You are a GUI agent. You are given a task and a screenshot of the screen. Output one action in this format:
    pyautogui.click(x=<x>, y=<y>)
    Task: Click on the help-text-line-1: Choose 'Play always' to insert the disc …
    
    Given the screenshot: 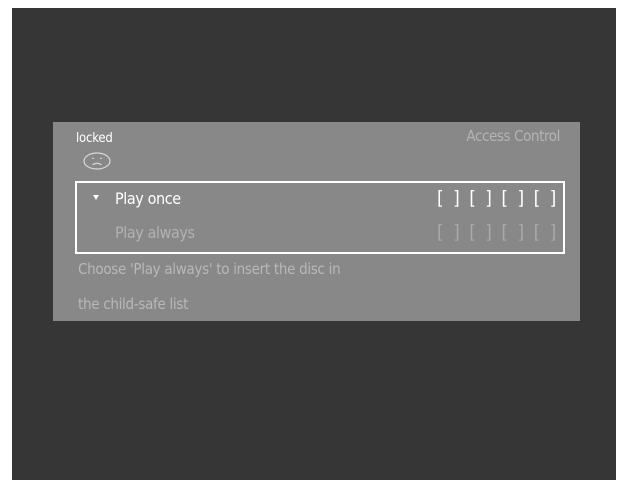 What is the action you would take?
    pyautogui.click(x=209, y=269)
    